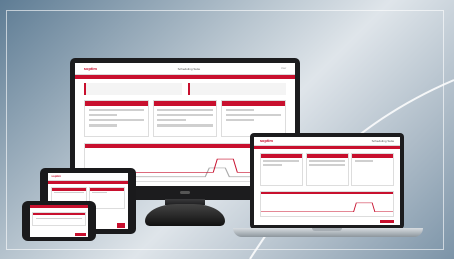 This screenshot has height=259, width=454. I want to click on app-header: soptim, so click(88, 177).